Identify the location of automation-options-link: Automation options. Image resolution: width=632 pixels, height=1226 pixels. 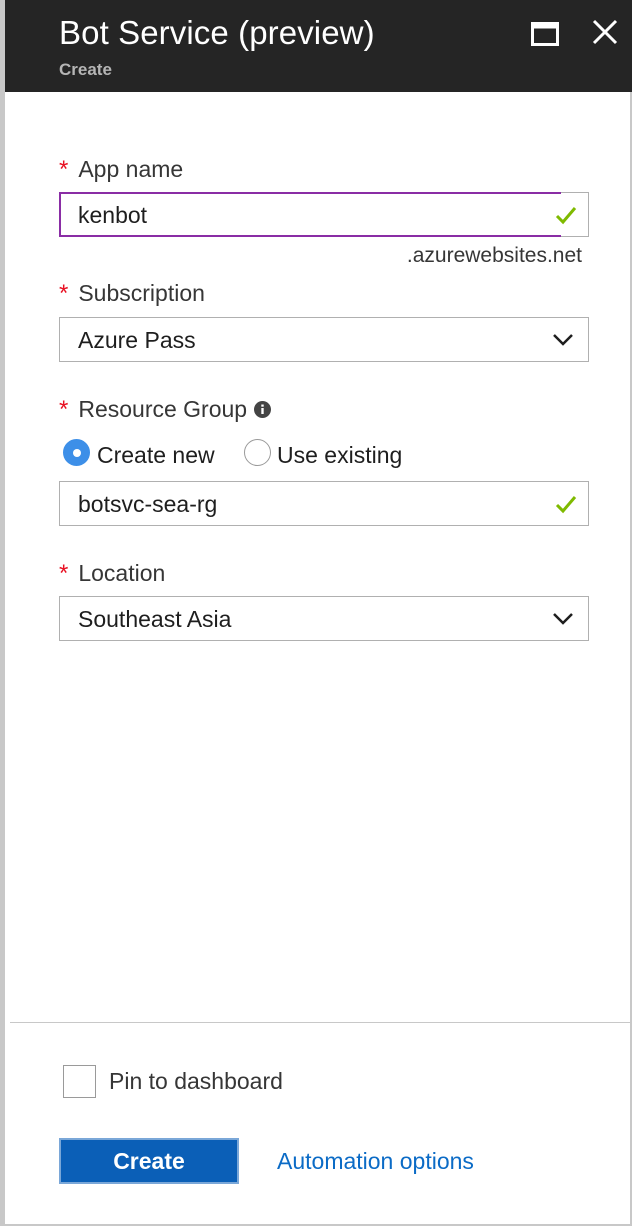
(375, 1161).